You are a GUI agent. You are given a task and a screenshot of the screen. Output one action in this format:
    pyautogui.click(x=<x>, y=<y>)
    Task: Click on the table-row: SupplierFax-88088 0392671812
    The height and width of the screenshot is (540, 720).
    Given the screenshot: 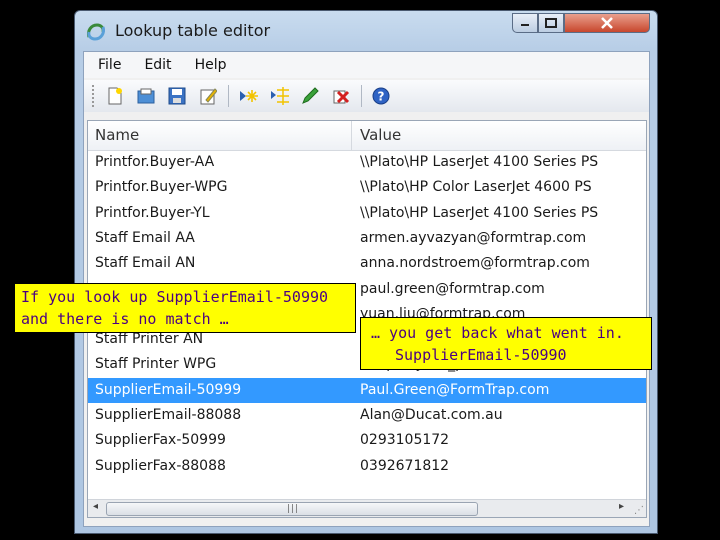 What is the action you would take?
    pyautogui.click(x=367, y=466)
    